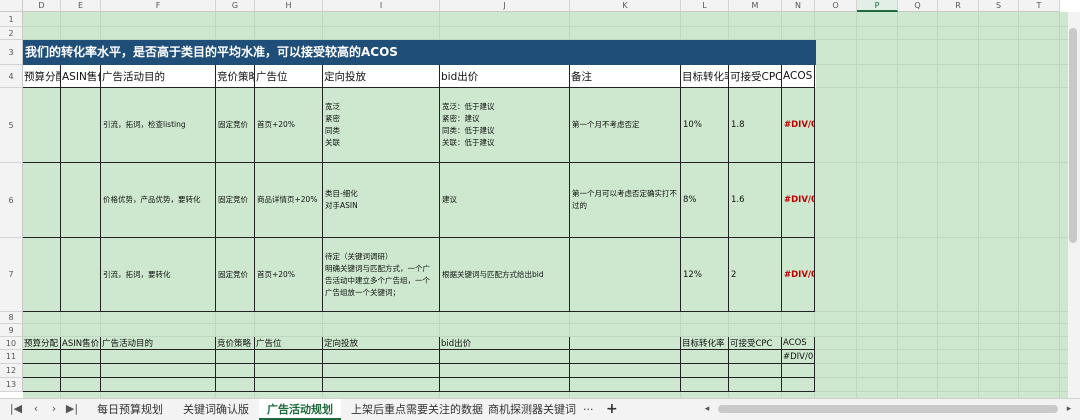 The height and width of the screenshot is (420, 1080). What do you see at coordinates (505, 125) in the screenshot?
I see `bid-cell: 宽泛：低于建议 紧密：建议 同类：低于建议 关联：低于建议` at bounding box center [505, 125].